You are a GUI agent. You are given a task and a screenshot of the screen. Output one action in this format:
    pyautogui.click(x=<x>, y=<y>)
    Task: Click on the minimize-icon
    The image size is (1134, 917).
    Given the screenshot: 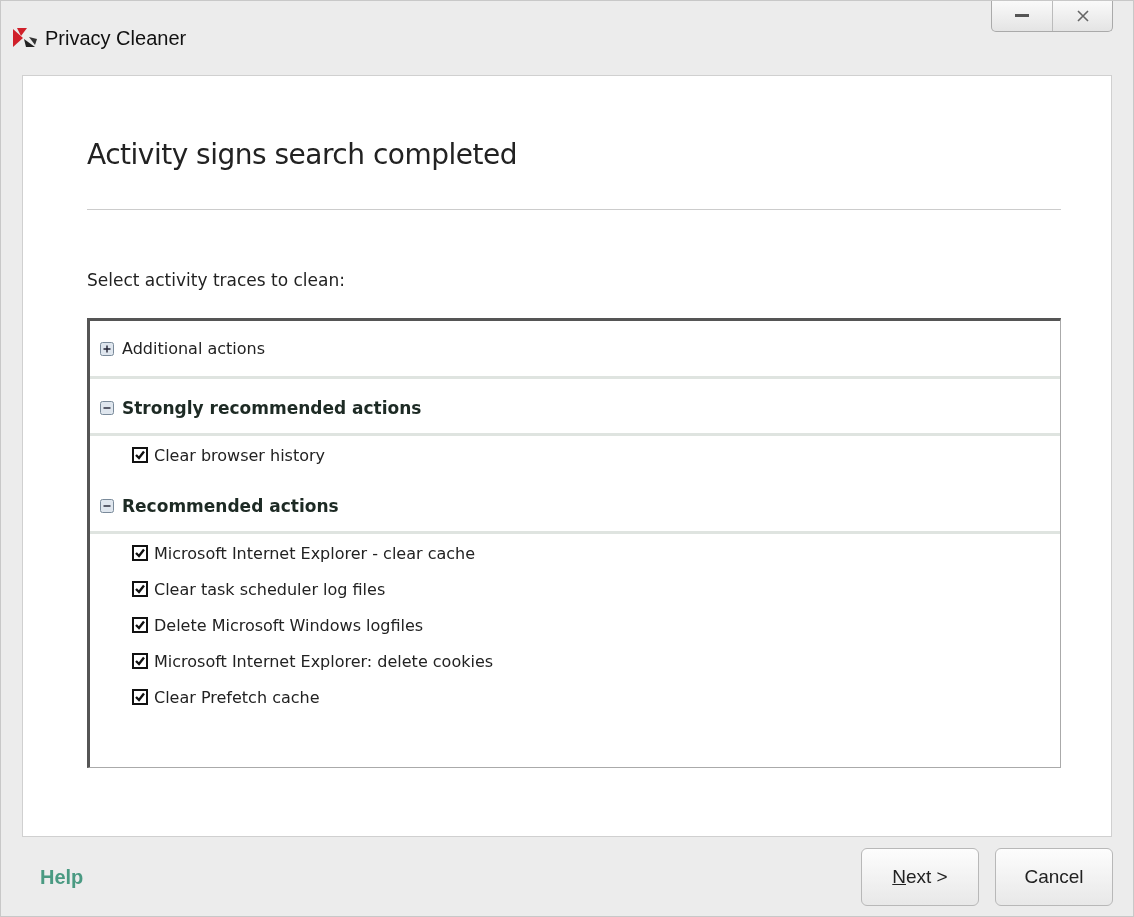 What is the action you would take?
    pyautogui.click(x=1022, y=16)
    